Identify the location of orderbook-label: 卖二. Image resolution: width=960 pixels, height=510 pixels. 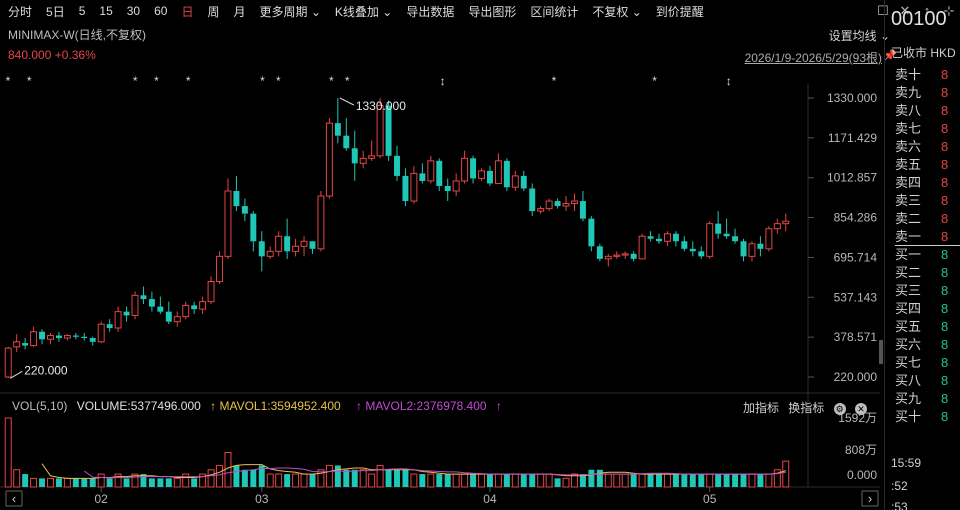
(908, 218).